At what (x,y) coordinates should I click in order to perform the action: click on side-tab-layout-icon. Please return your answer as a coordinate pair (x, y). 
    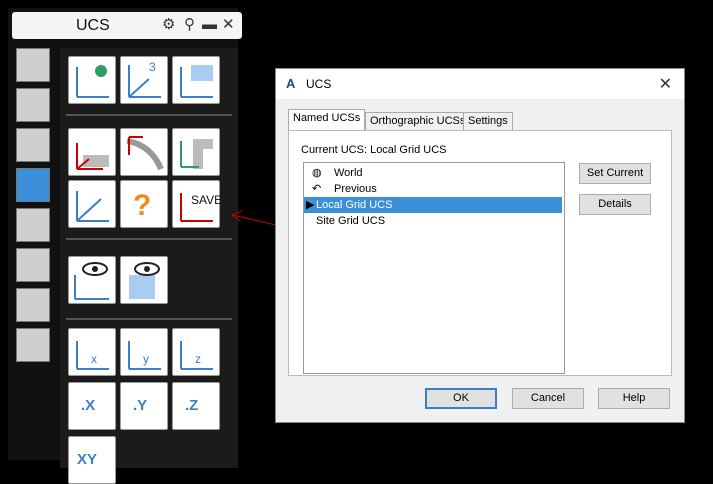
    Looking at the image, I should click on (33, 345).